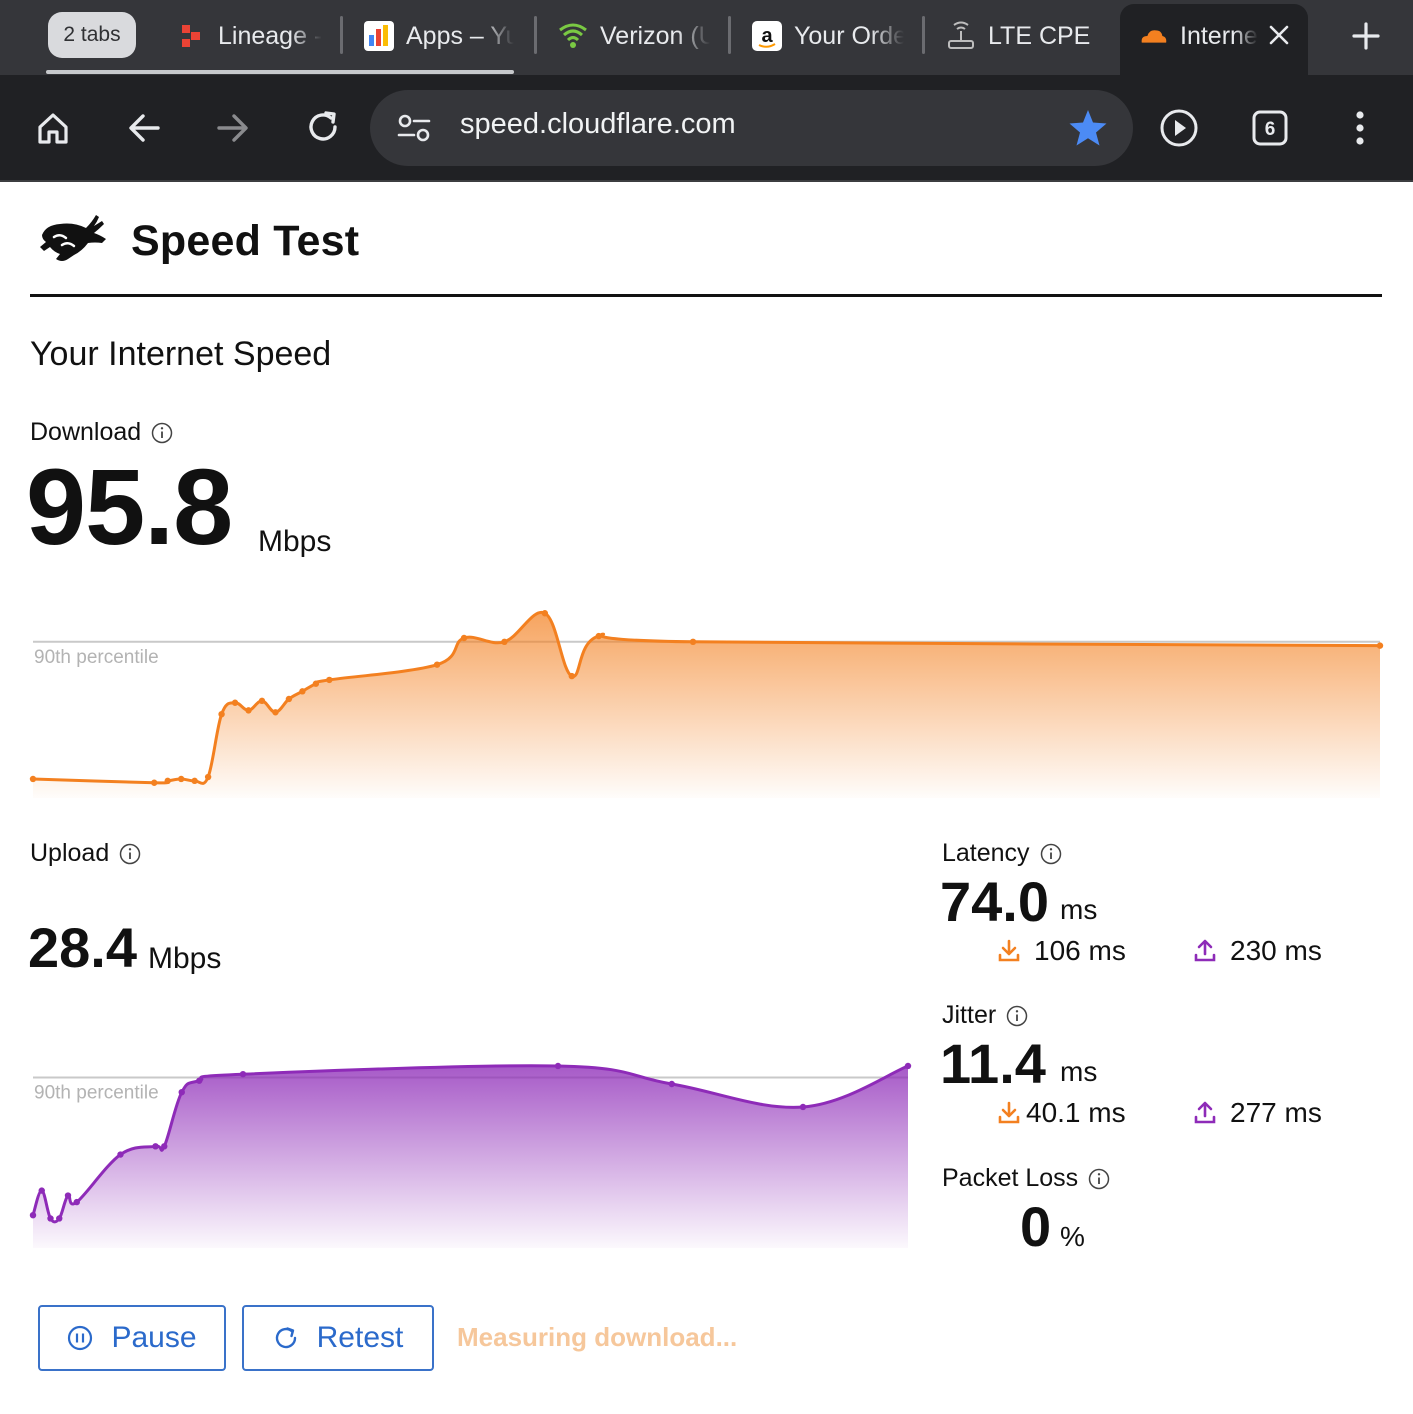 This screenshot has height=1414, width=1413. What do you see at coordinates (655, 35) in the screenshot?
I see `tab-title: Verizon (U` at bounding box center [655, 35].